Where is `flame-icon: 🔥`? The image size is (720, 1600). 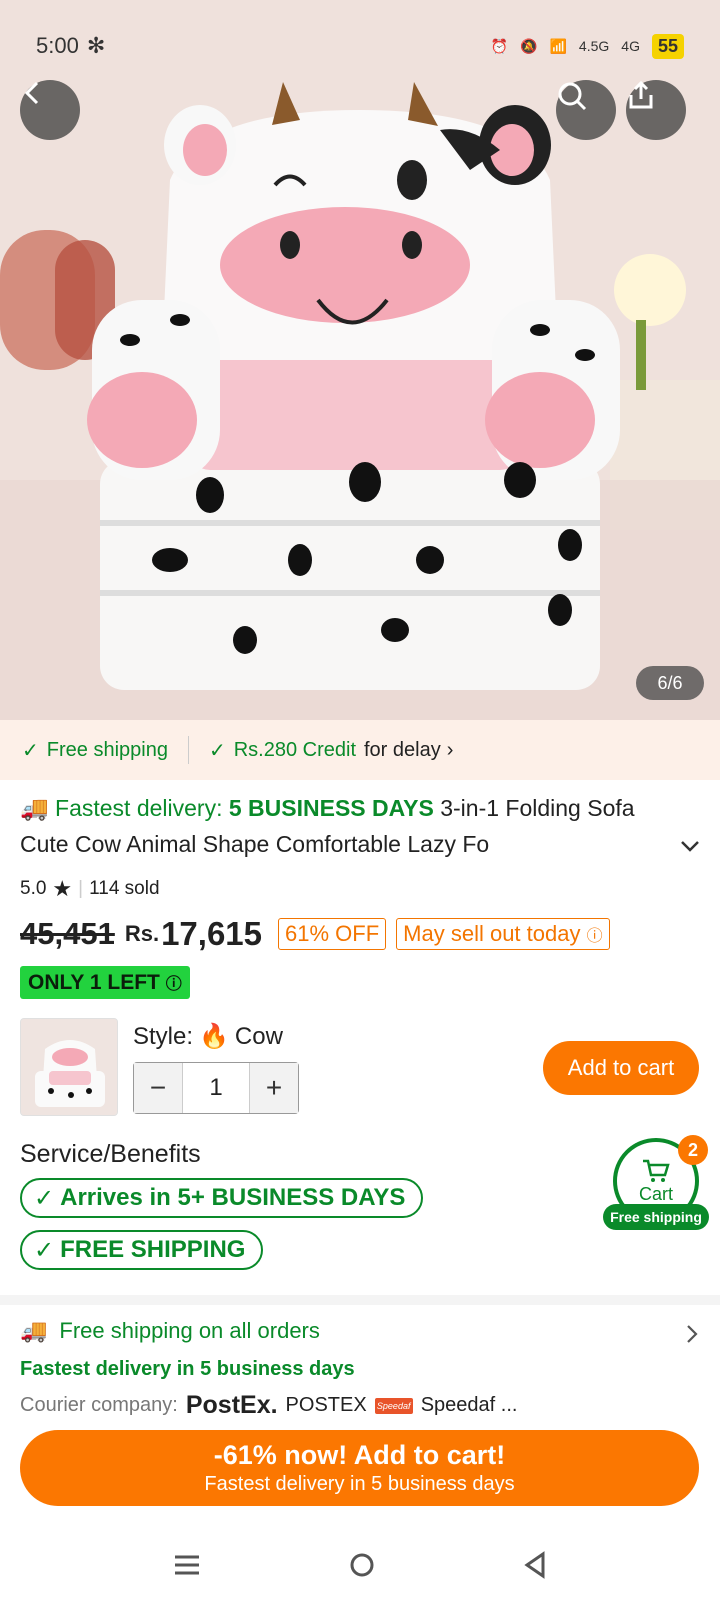
flame-icon: 🔥 is located at coordinates (214, 1036).